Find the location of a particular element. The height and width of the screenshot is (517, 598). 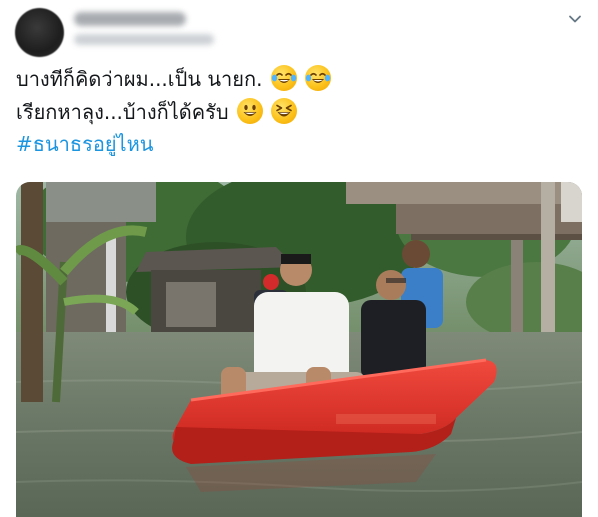

avatar is located at coordinates (39, 32).